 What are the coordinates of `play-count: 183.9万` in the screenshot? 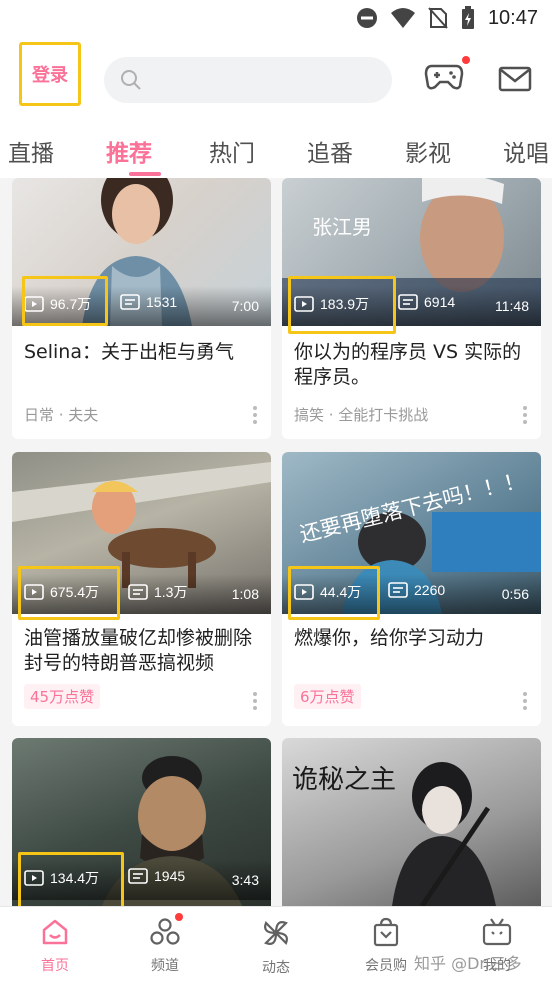 It's located at (331, 304).